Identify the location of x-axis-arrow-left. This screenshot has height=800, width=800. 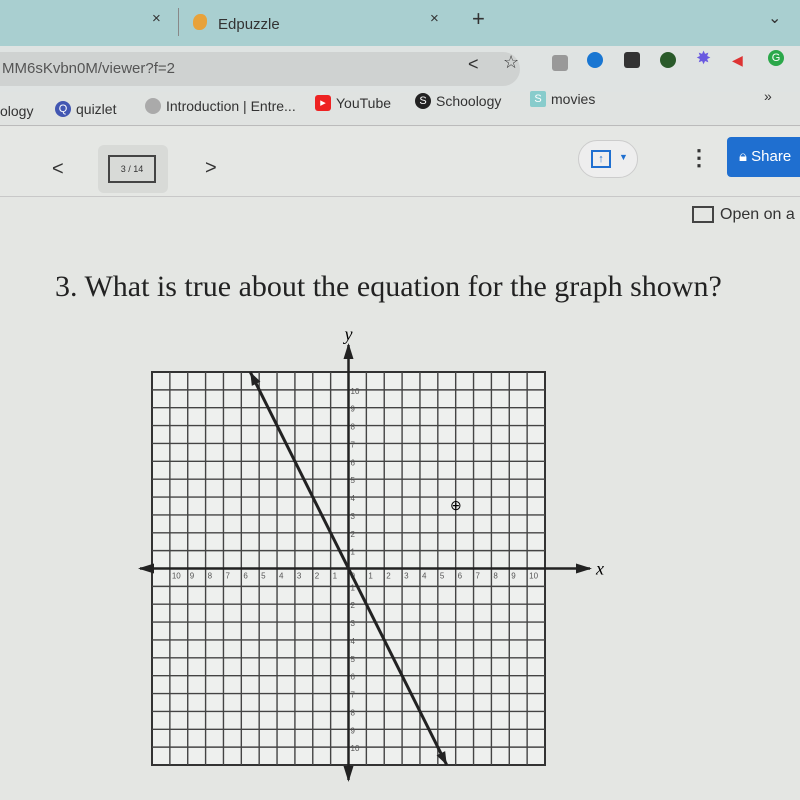
(146, 568).